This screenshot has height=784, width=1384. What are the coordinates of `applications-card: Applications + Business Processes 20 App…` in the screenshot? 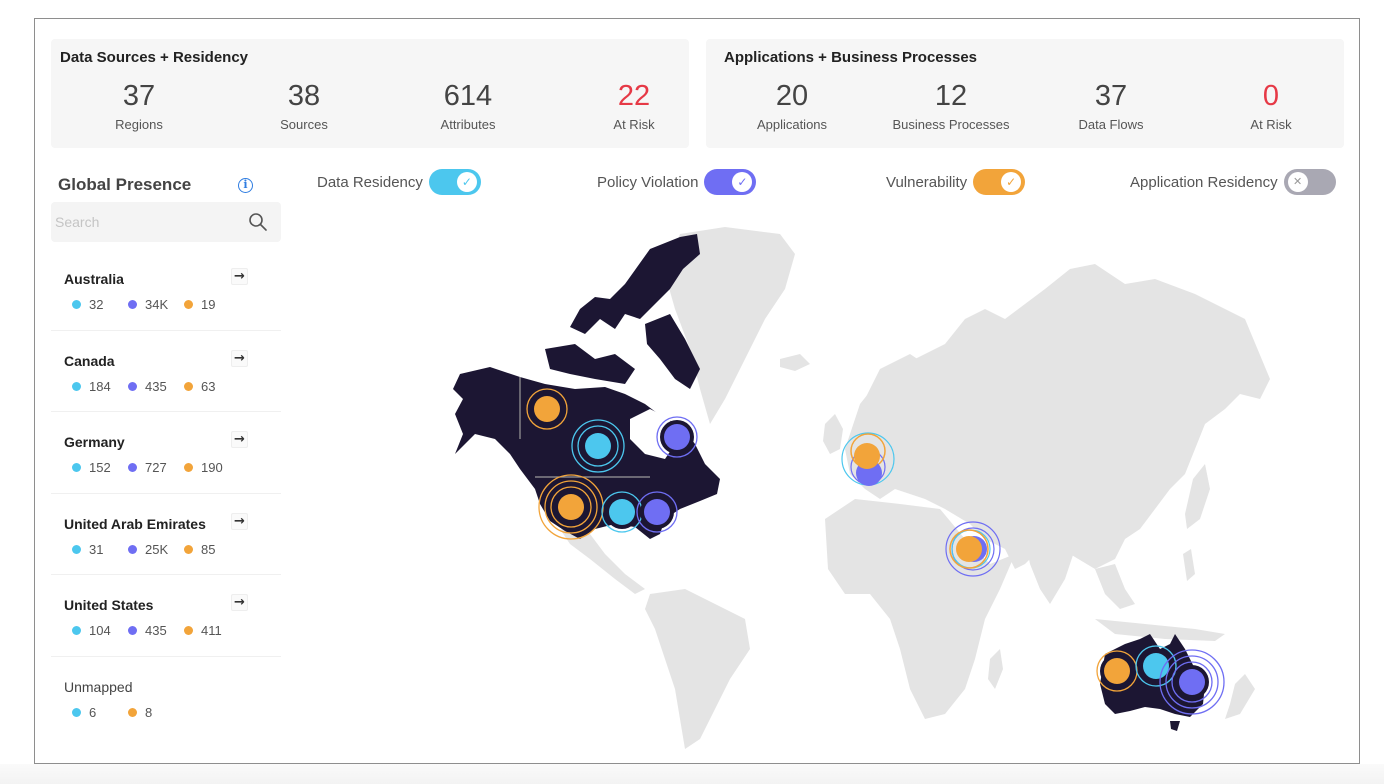 It's located at (1025, 93).